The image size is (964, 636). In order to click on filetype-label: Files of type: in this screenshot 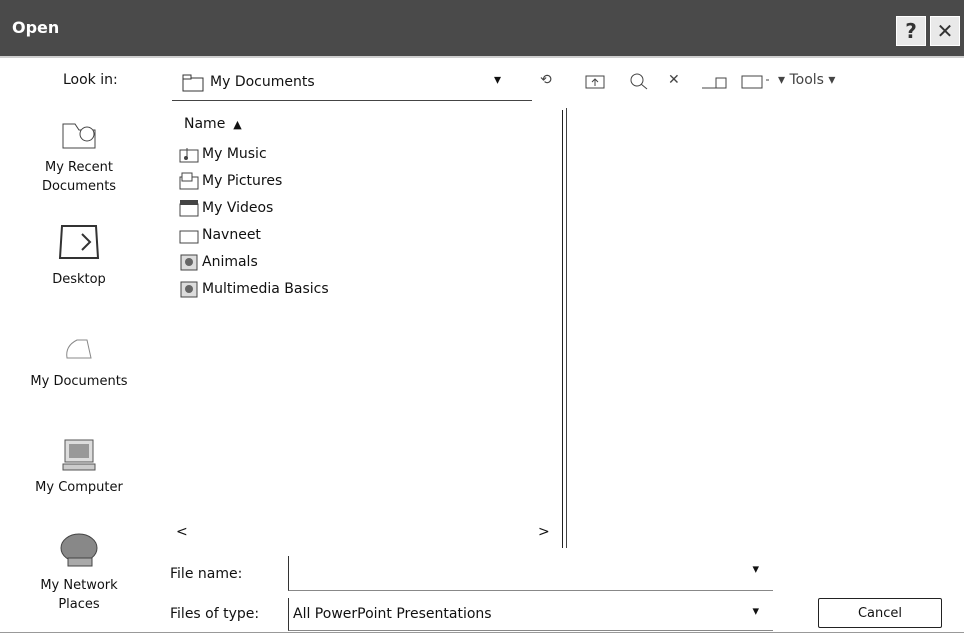, I will do `click(215, 614)`.